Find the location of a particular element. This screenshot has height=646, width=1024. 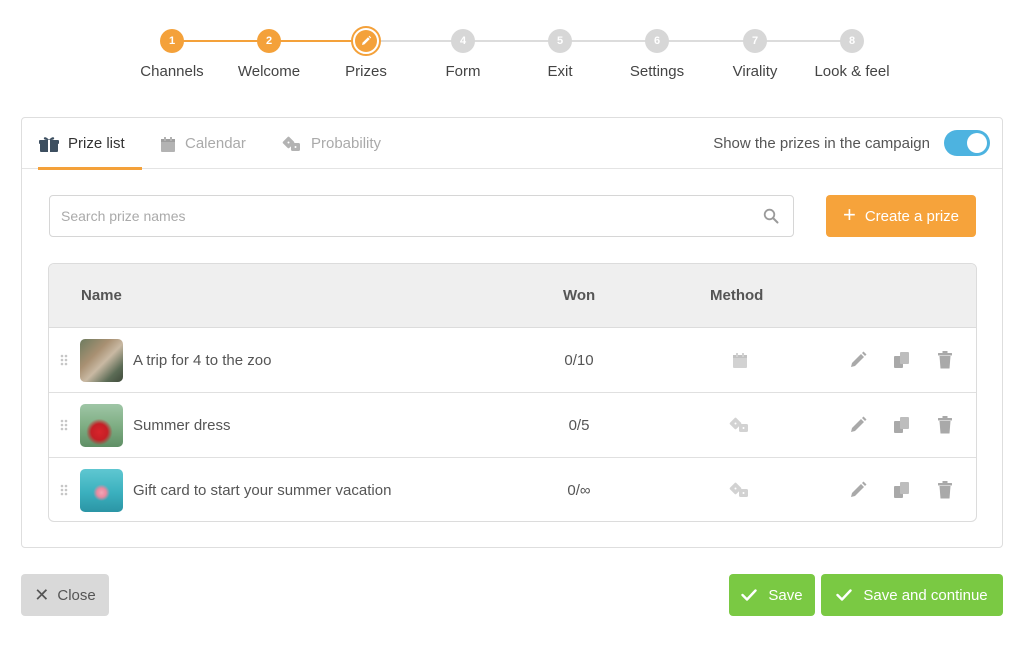

close-label: Close is located at coordinates (76, 595).